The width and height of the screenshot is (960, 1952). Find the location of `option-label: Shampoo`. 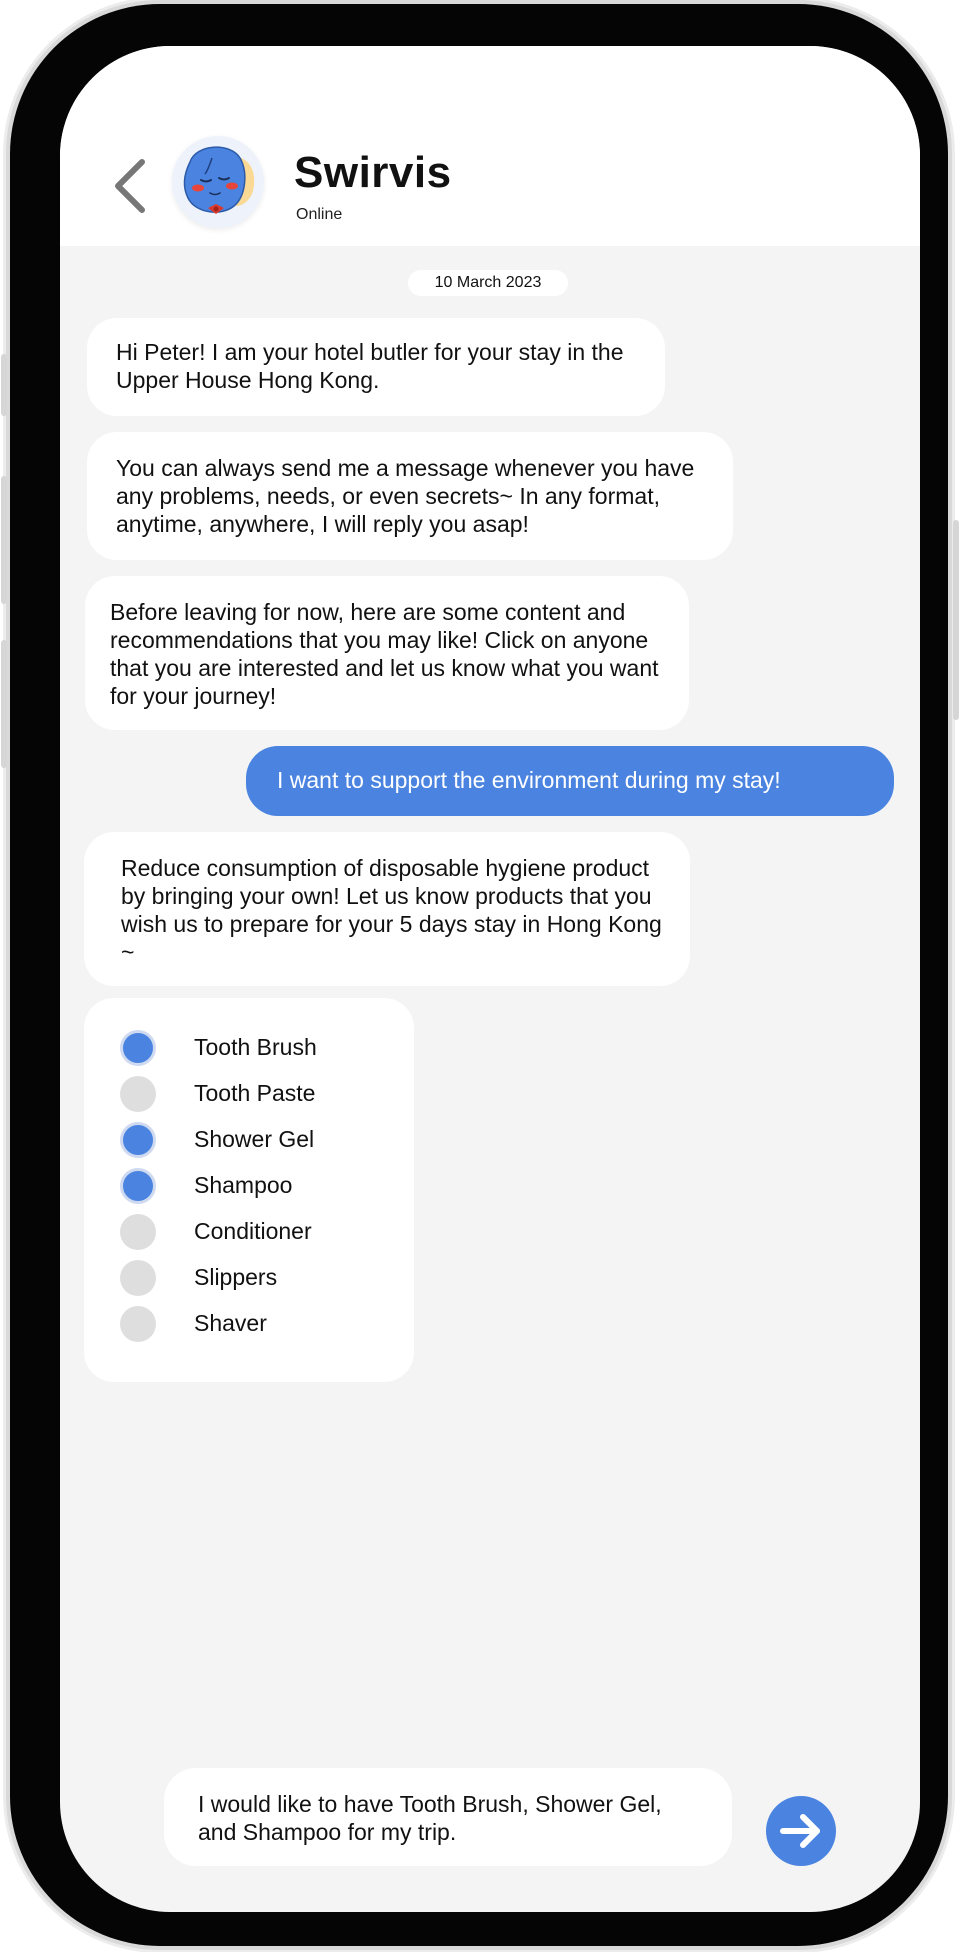

option-label: Shampoo is located at coordinates (243, 1185).